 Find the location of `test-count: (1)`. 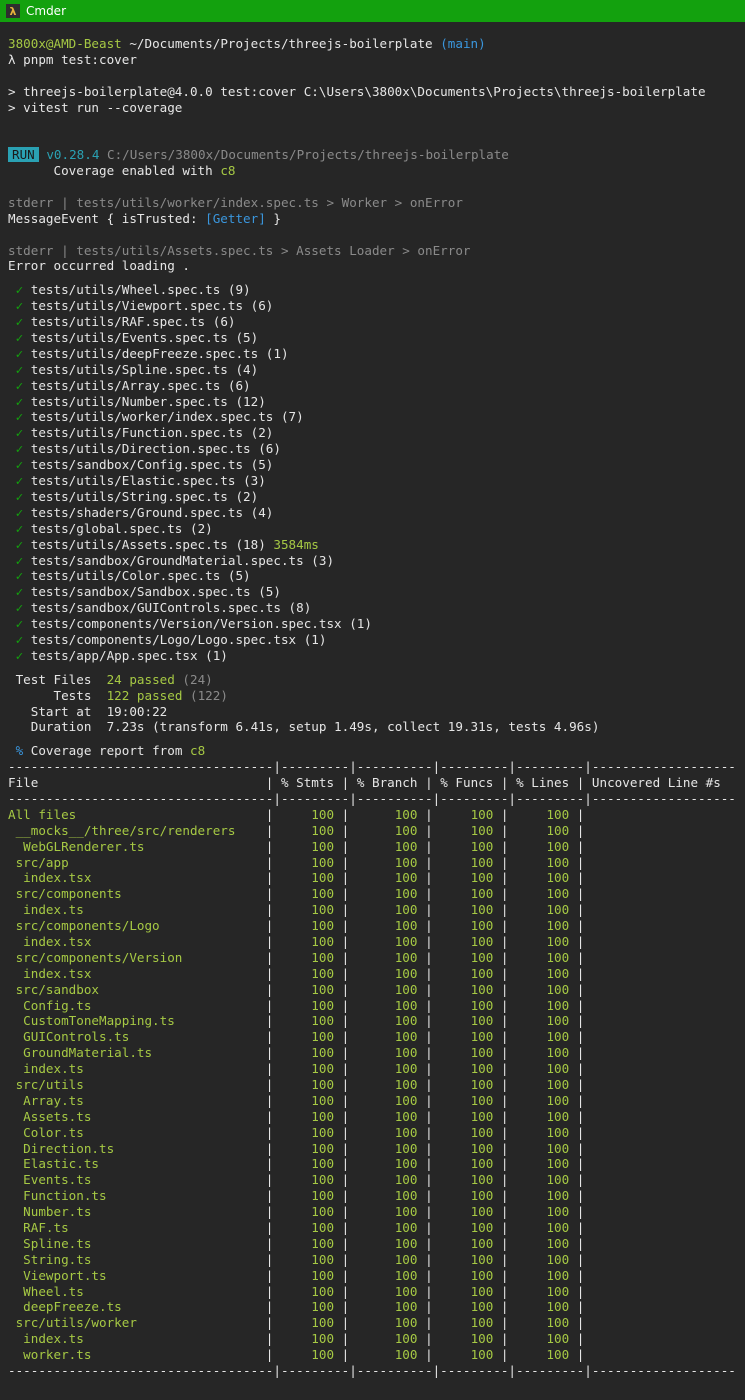

test-count: (1) is located at coordinates (216, 655).